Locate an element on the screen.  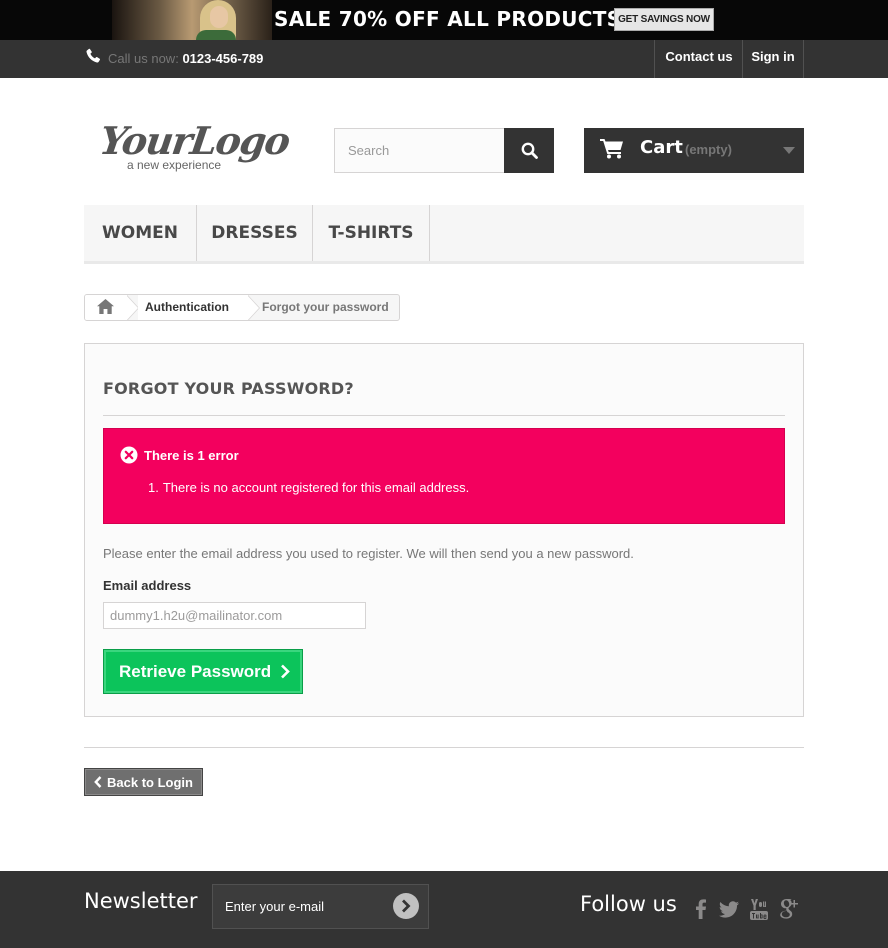
main-menu: WOMEN DRESSES T-SHIRTS is located at coordinates (444, 234).